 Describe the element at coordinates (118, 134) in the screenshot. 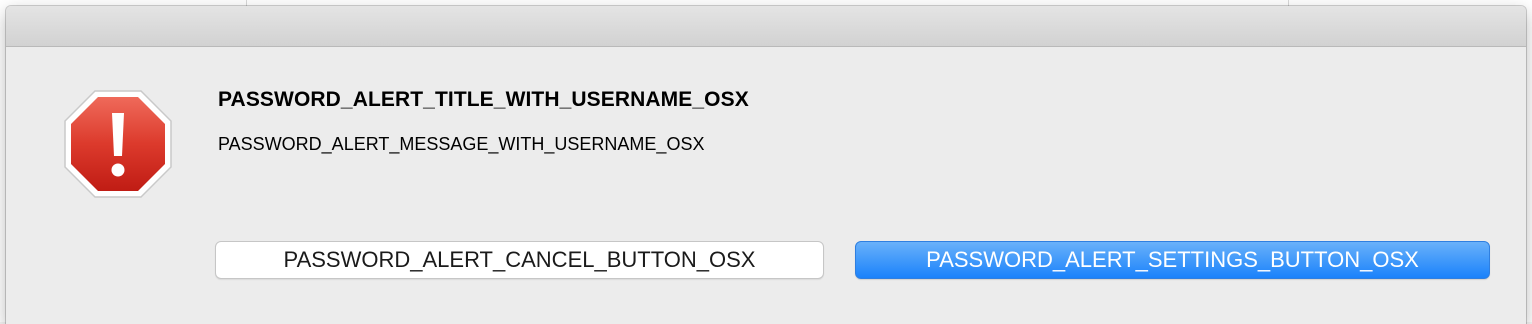

I see `exclamation-bar` at that location.